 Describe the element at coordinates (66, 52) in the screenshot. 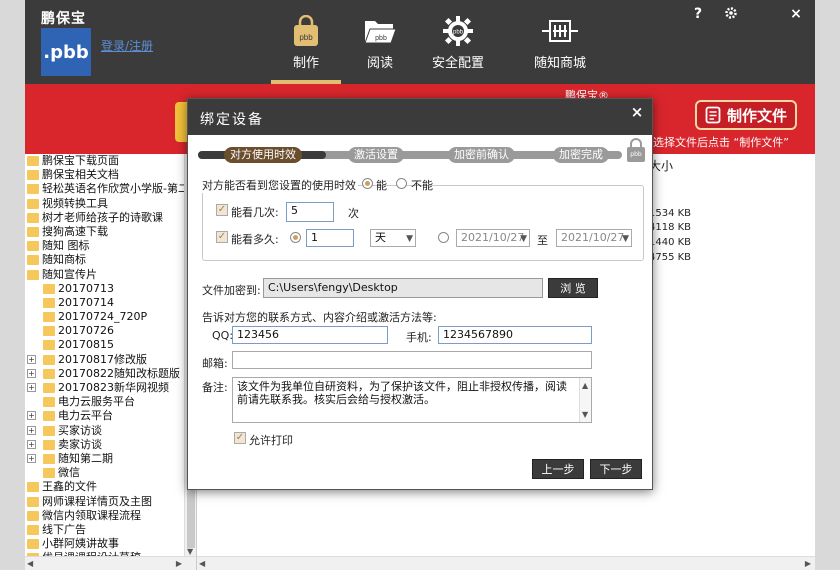

I see `app-logo: .pbb` at that location.